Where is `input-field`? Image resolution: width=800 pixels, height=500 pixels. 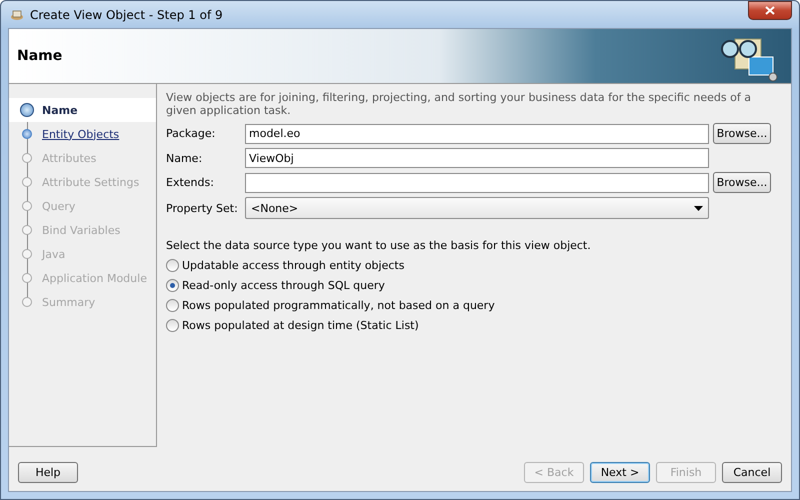
input-field is located at coordinates (477, 182).